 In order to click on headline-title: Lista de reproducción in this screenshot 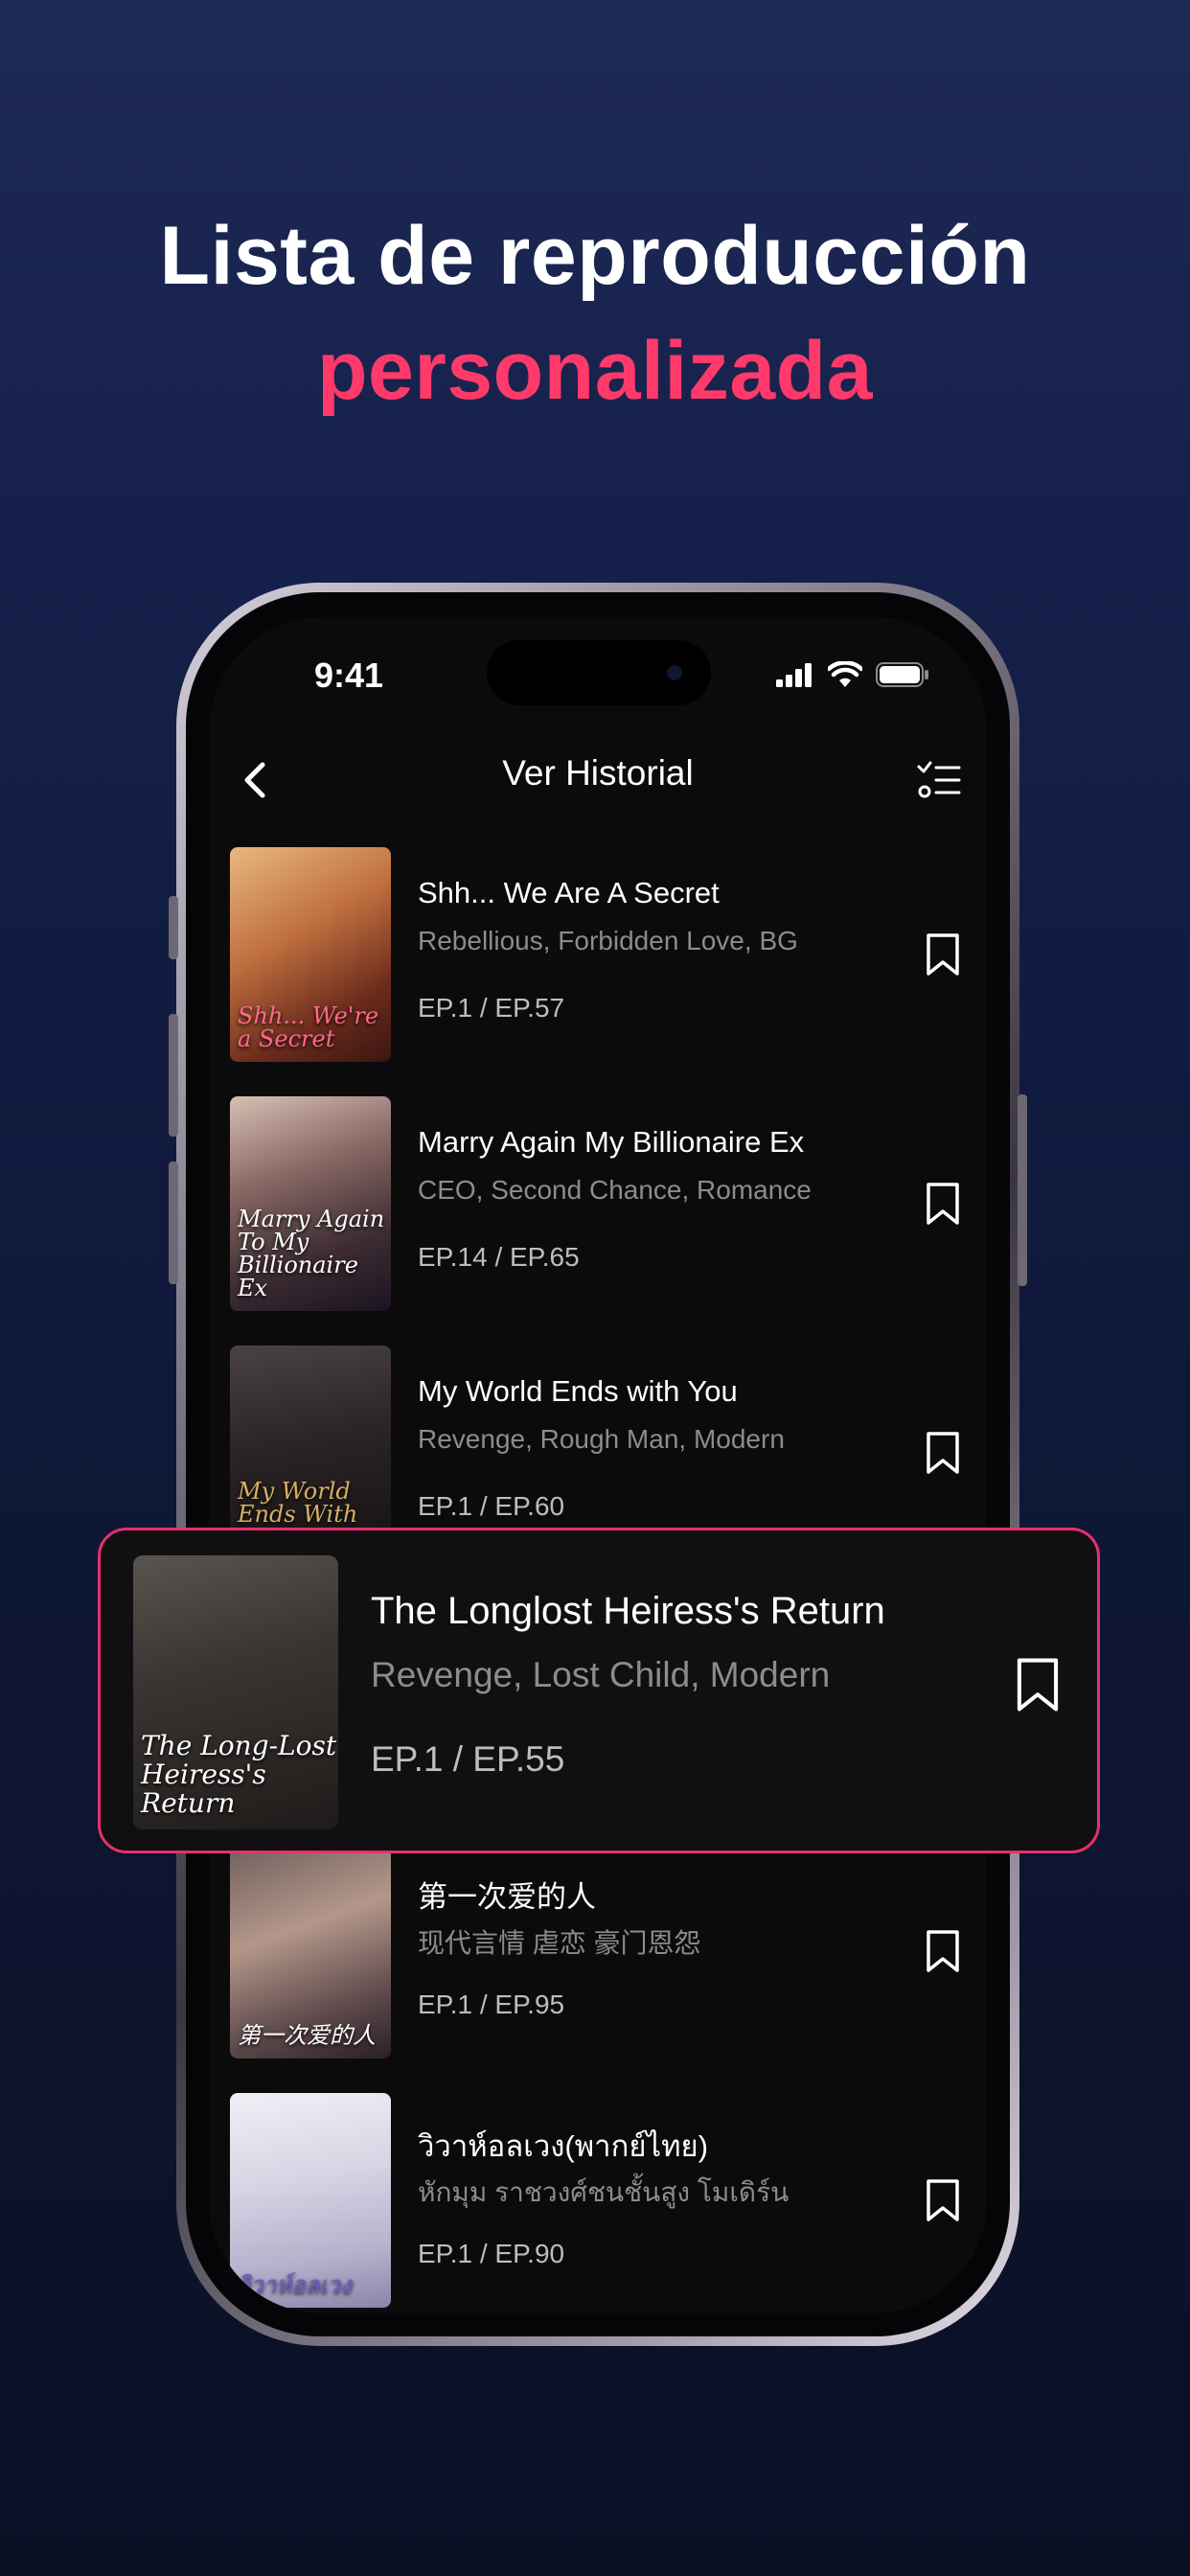, I will do `click(595, 256)`.